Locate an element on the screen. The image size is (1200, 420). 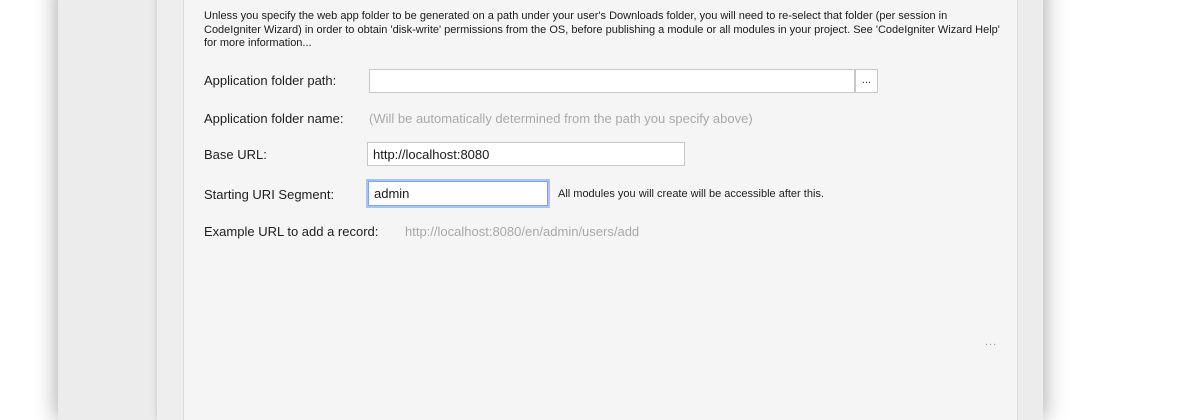
starting-uri-segment-input is located at coordinates (458, 193).